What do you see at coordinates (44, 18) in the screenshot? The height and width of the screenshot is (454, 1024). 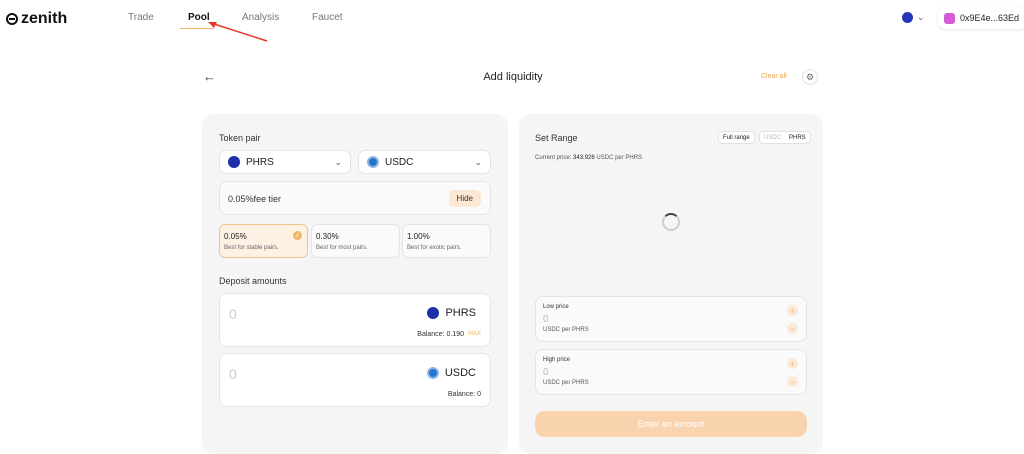 I see `logo-text: zenith` at bounding box center [44, 18].